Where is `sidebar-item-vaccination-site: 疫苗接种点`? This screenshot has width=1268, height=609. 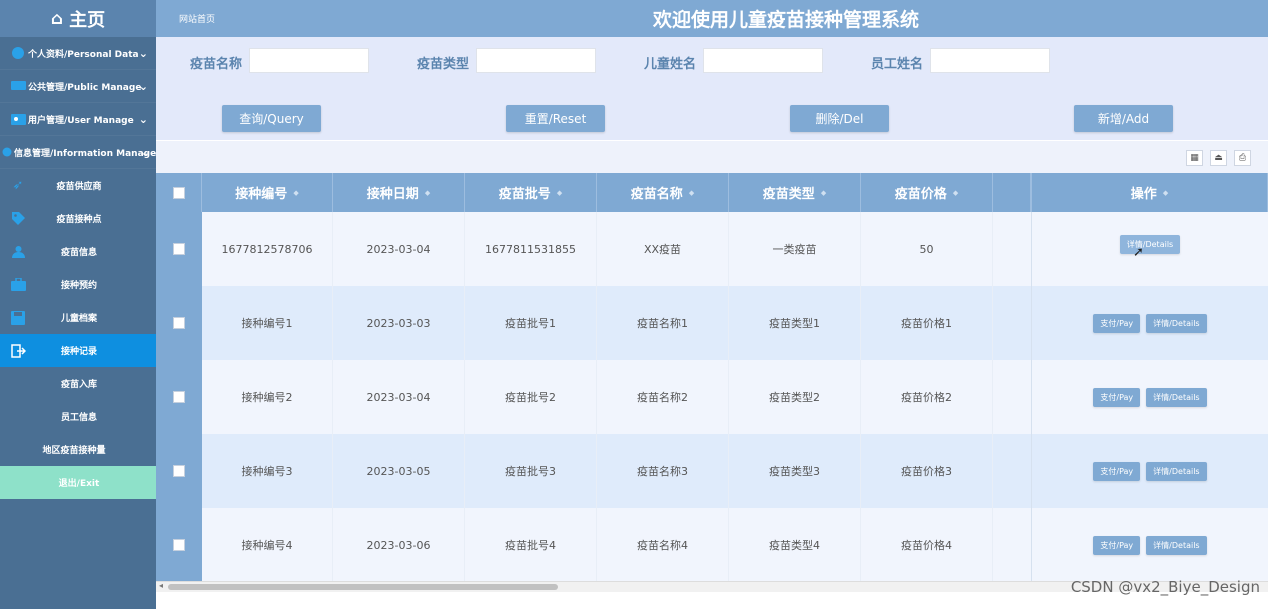 sidebar-item-vaccination-site: 疫苗接种点 is located at coordinates (78, 218).